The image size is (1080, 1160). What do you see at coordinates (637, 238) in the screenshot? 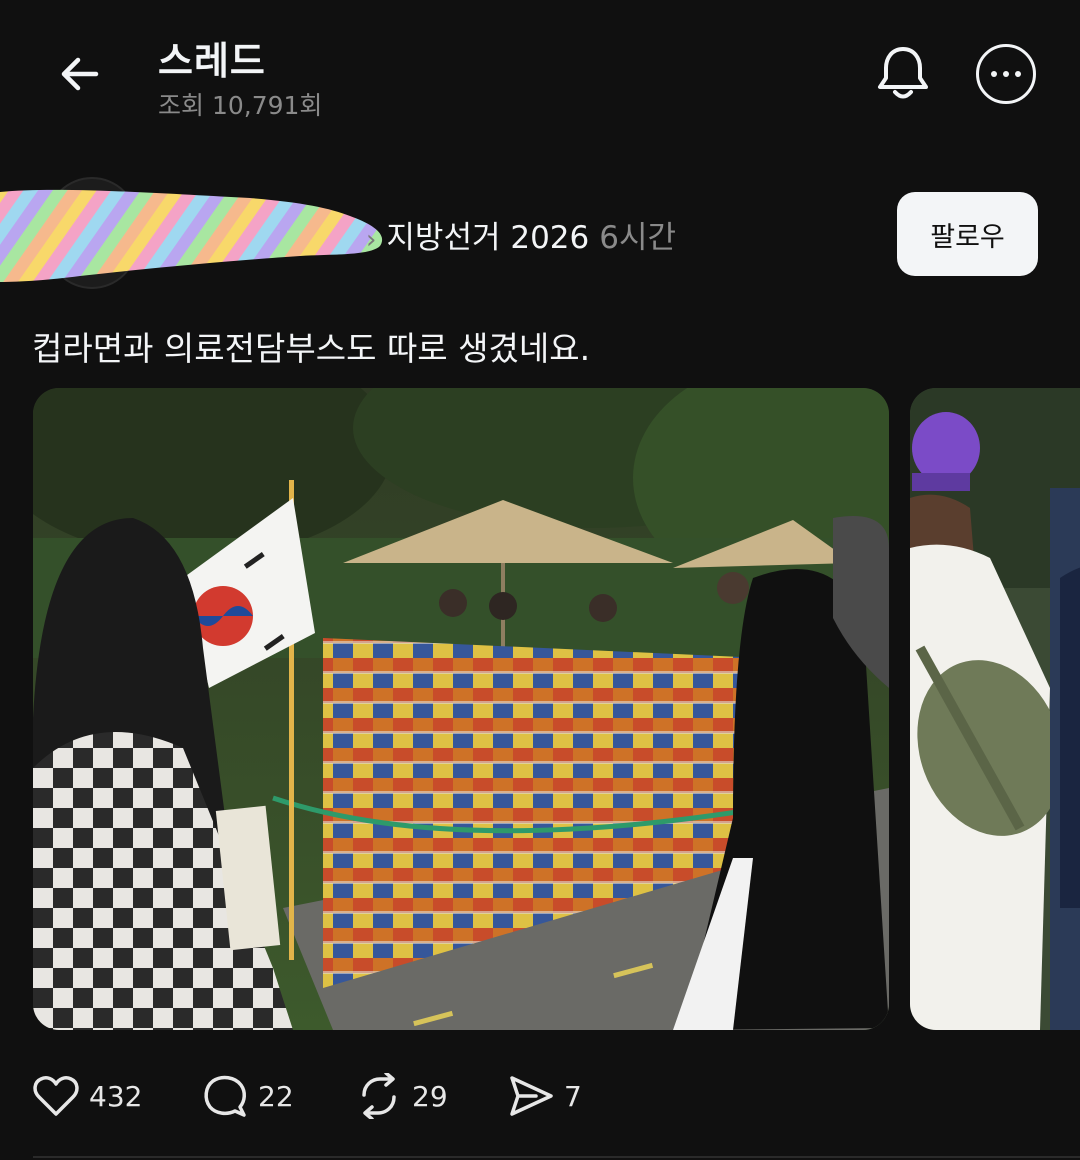
I see `post-time: 6시간` at bounding box center [637, 238].